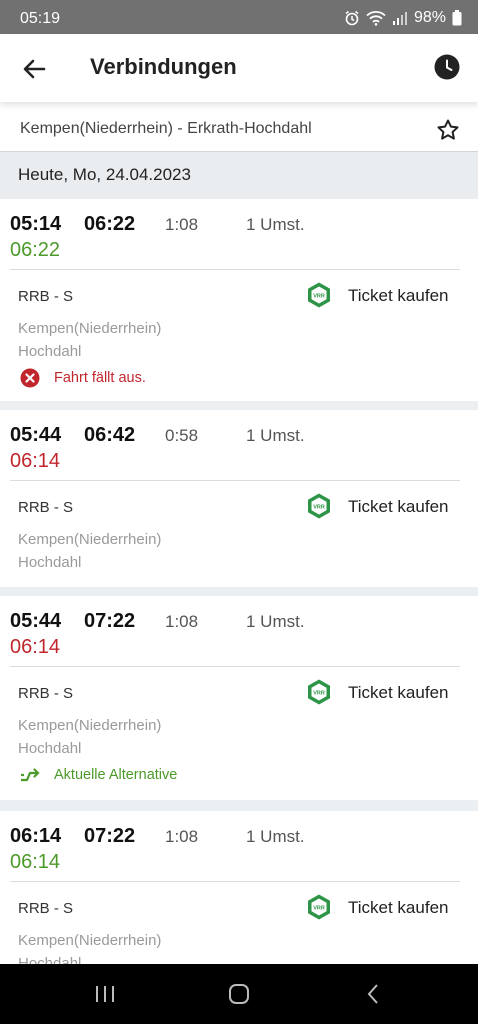 The width and height of the screenshot is (478, 1024). What do you see at coordinates (105, 994) in the screenshot?
I see `recent-apps-icon` at bounding box center [105, 994].